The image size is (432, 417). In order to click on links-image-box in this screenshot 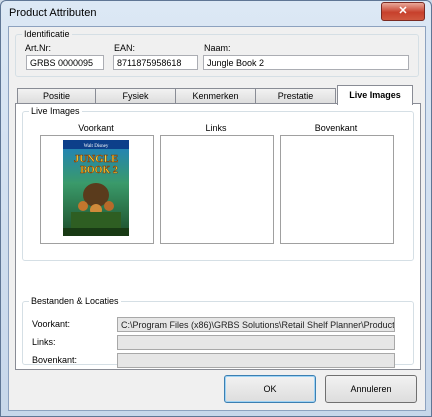, I will do `click(217, 189)`.